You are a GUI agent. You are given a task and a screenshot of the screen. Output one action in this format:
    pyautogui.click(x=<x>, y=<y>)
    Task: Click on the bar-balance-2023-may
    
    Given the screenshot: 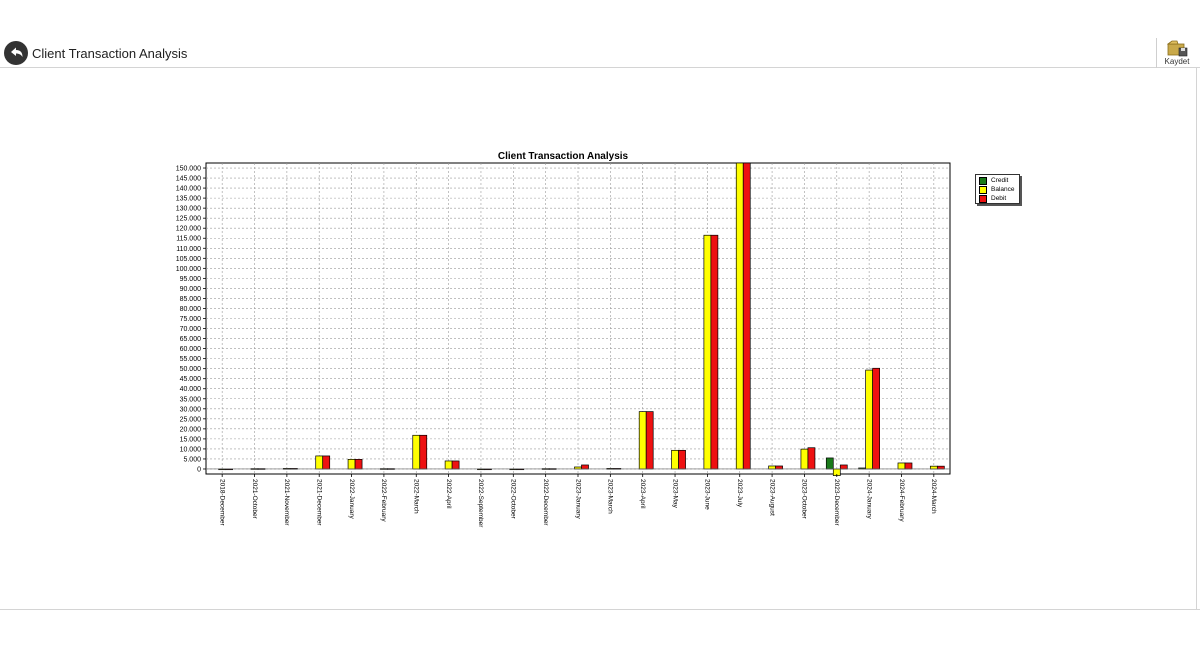 What is the action you would take?
    pyautogui.click(x=675, y=459)
    